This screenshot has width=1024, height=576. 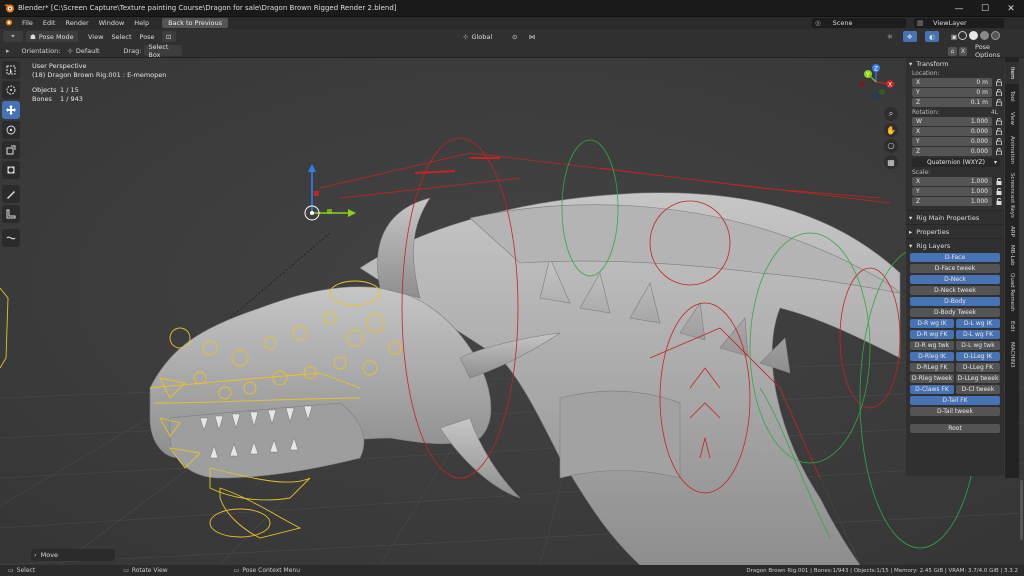 I want to click on rig-layers-header: ▾ Rig Layers, so click(x=955, y=246).